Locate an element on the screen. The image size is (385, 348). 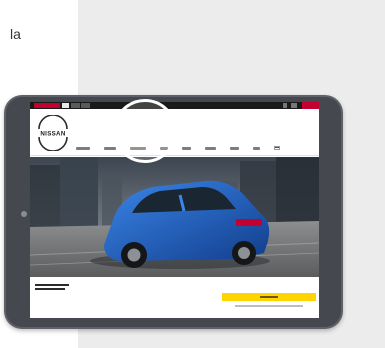
play-icon is located at coordinates (150, 133).